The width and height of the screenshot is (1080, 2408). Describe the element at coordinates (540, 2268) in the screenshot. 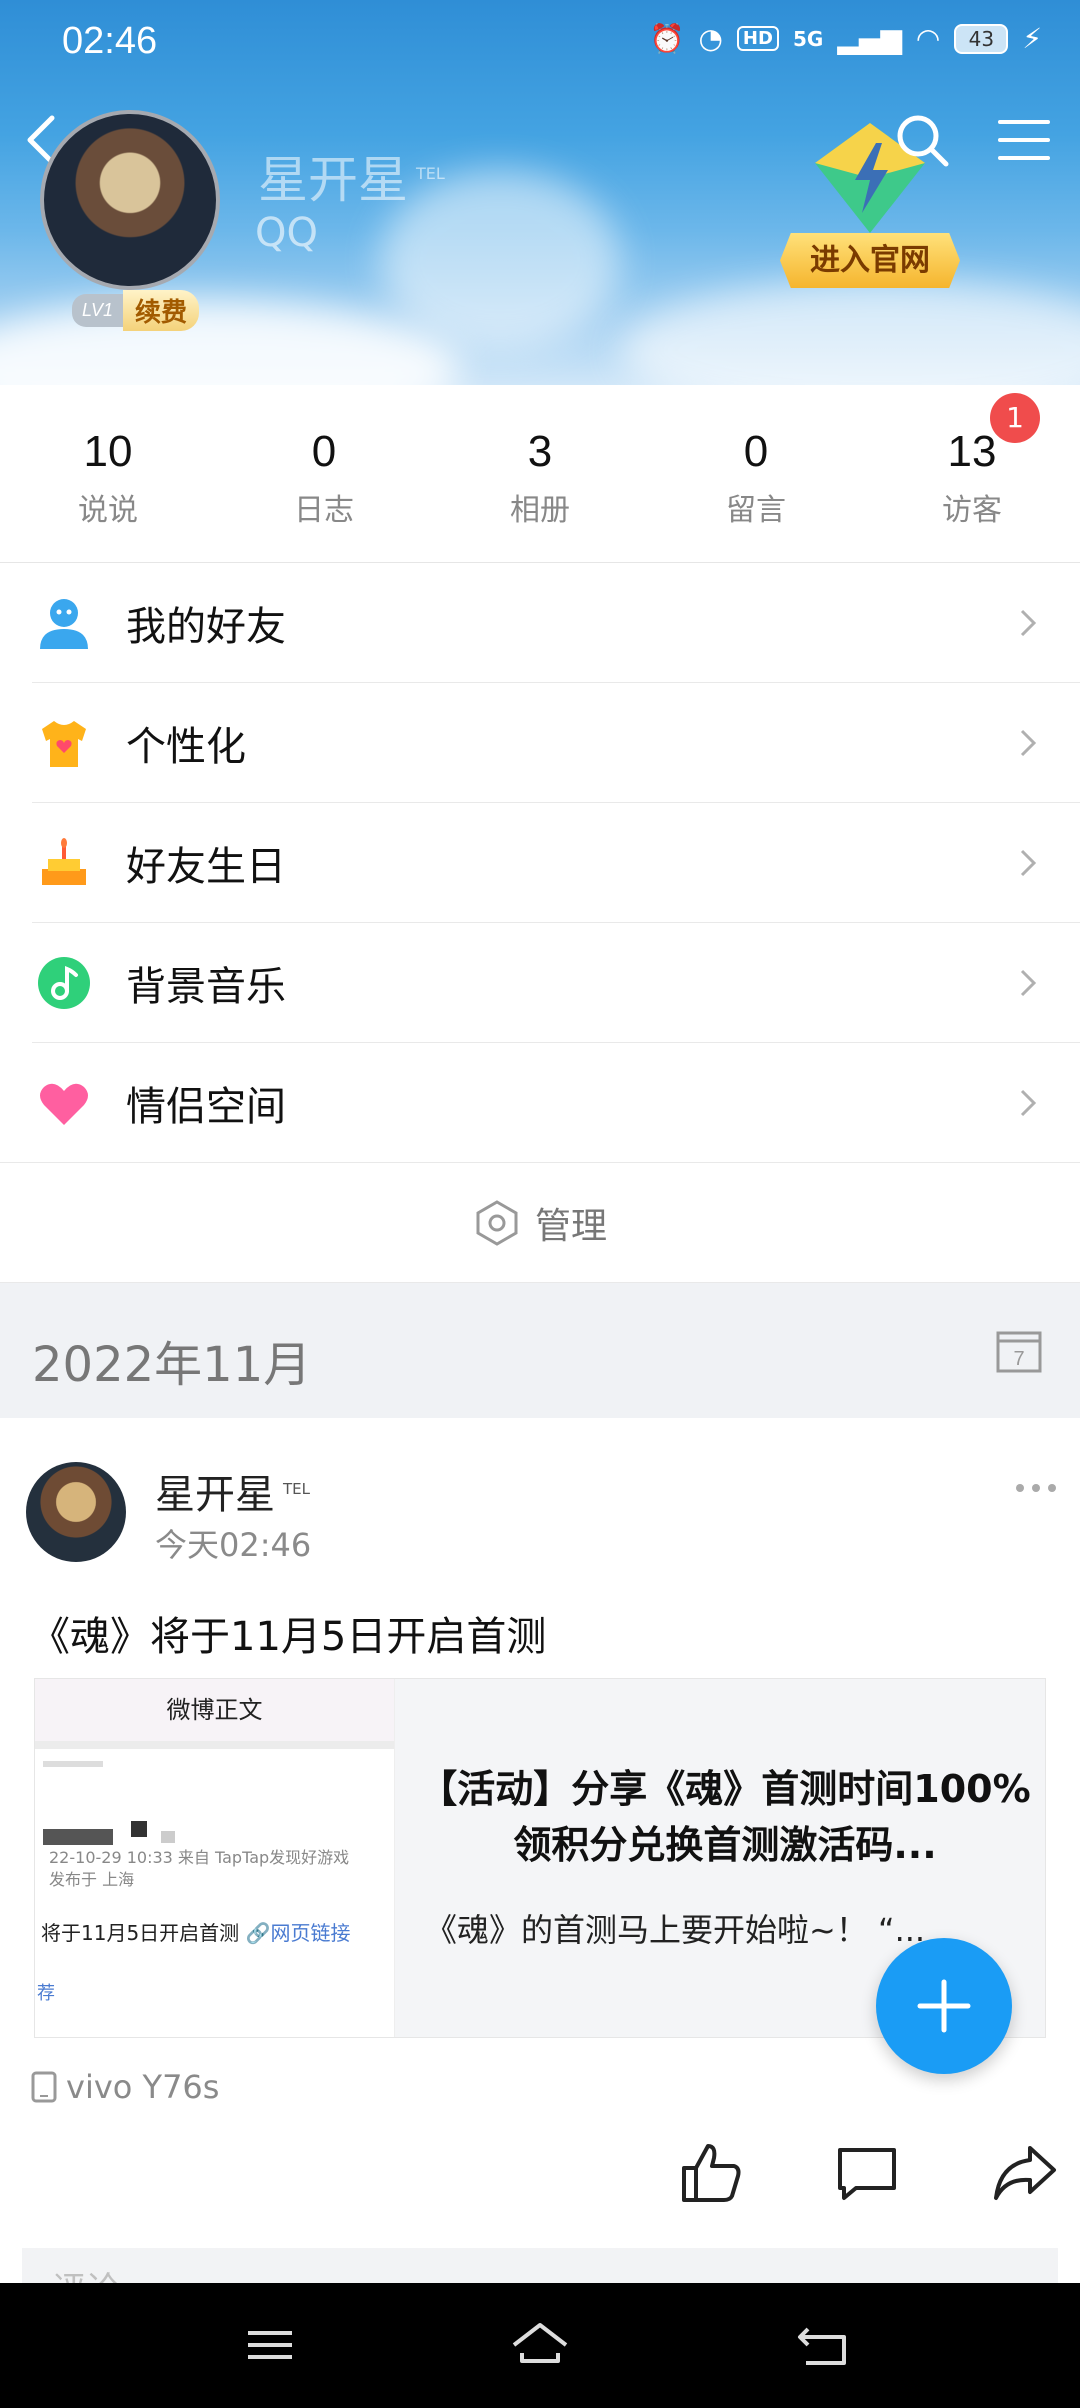

I see `comment-input: 评论` at that location.